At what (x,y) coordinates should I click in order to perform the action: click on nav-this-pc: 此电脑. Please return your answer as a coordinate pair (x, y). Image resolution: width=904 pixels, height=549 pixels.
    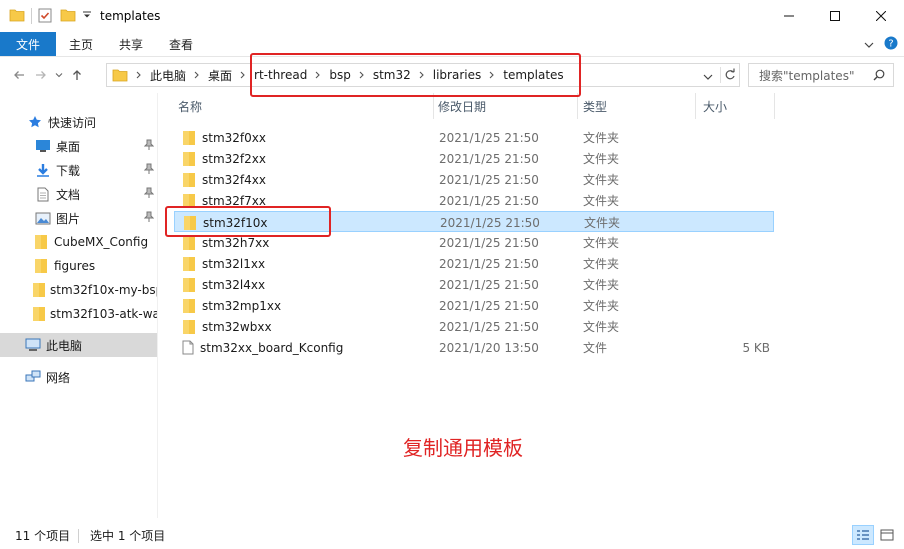
    Looking at the image, I should click on (78, 345).